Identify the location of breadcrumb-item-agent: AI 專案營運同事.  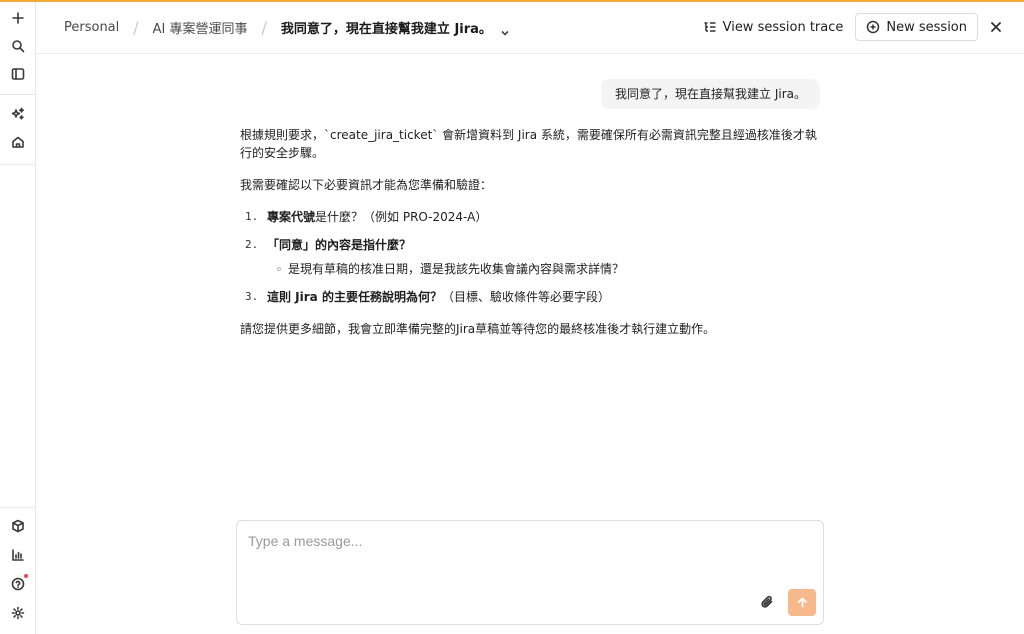
(200, 27).